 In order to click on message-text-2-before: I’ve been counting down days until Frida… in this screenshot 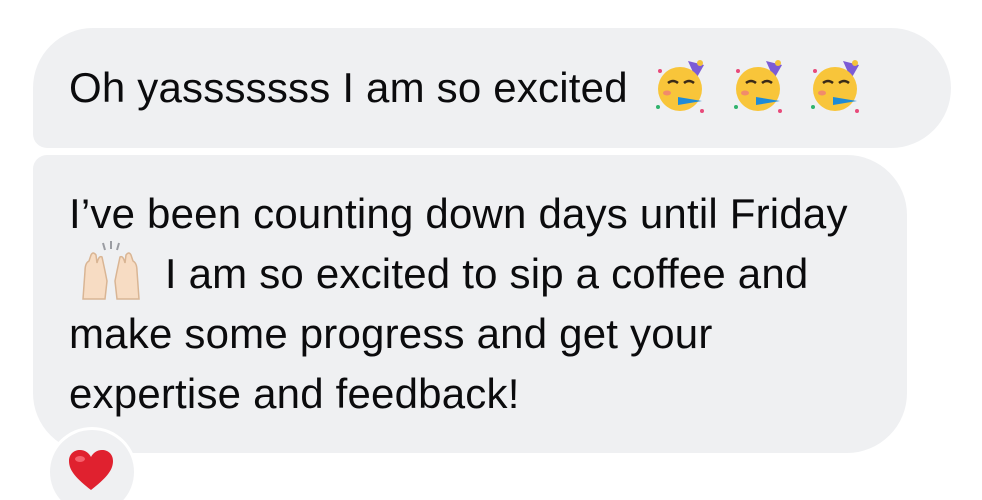, I will do `click(458, 213)`.